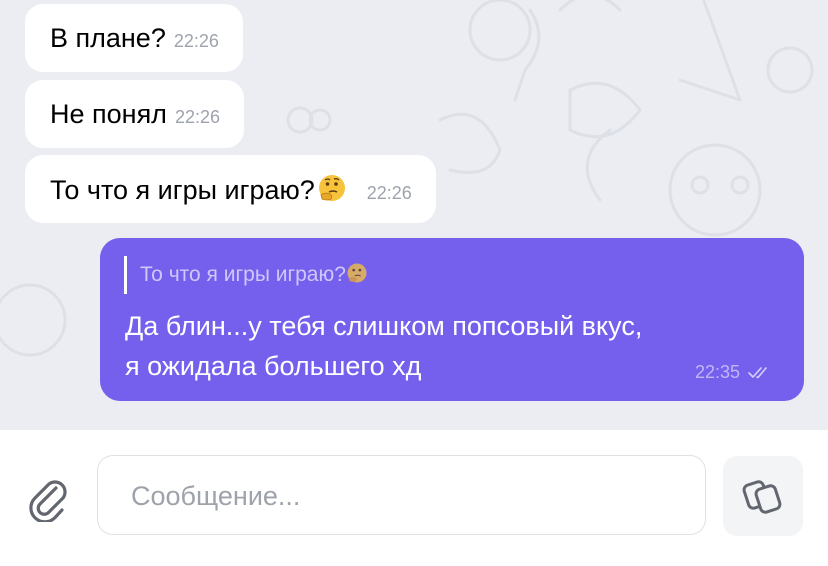 The width and height of the screenshot is (828, 566). Describe the element at coordinates (243, 274) in the screenshot. I see `quote-text: То что я игры играю?` at that location.